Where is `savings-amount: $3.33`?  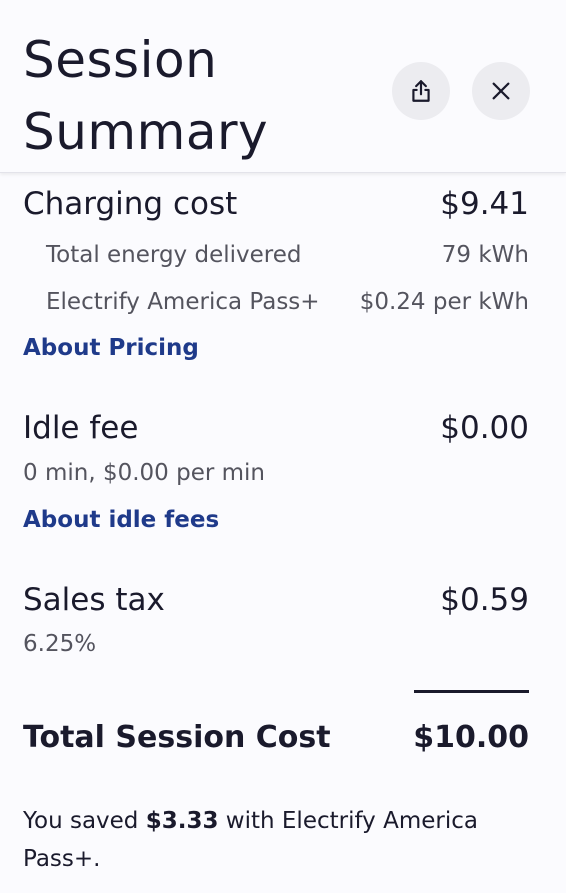 savings-amount: $3.33 is located at coordinates (182, 821).